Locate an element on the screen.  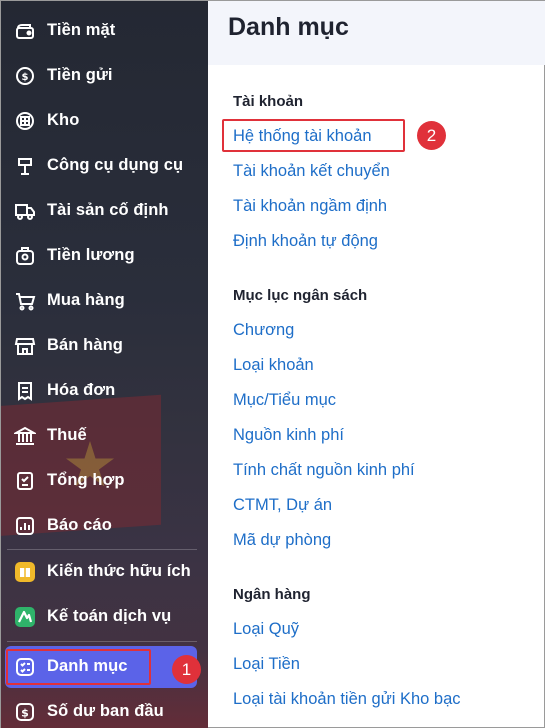
sidebar-item-so-du-ban-dau: $ Số dư ban đầu is located at coordinates (104, 710).